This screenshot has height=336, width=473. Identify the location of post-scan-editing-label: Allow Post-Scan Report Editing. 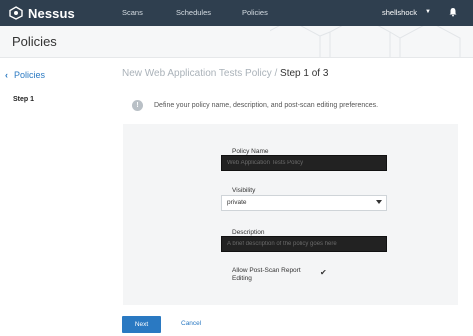
(266, 274).